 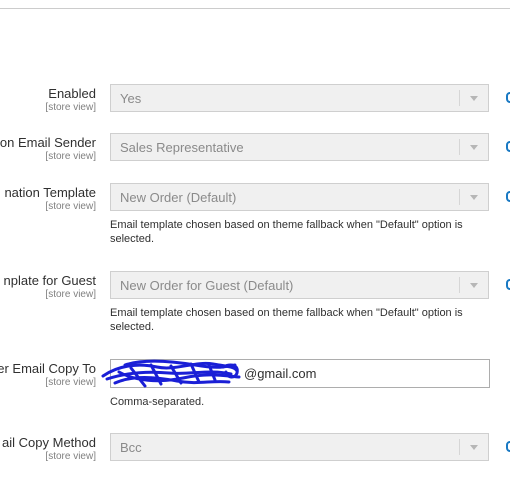 What do you see at coordinates (171, 373) in the screenshot?
I see `scribble-redaction-icon` at bounding box center [171, 373].